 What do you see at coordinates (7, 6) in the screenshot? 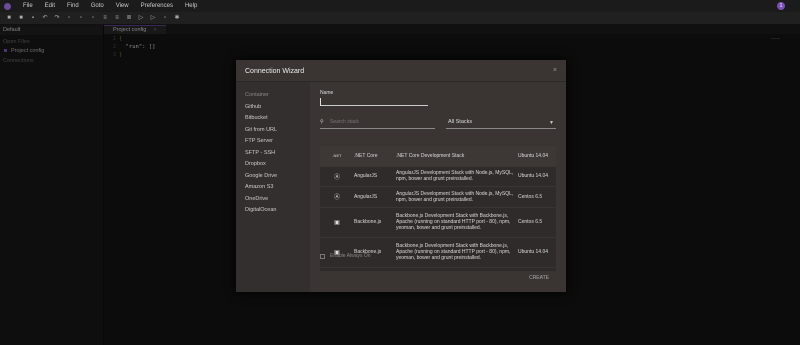
I see `app-logo-icon` at bounding box center [7, 6].